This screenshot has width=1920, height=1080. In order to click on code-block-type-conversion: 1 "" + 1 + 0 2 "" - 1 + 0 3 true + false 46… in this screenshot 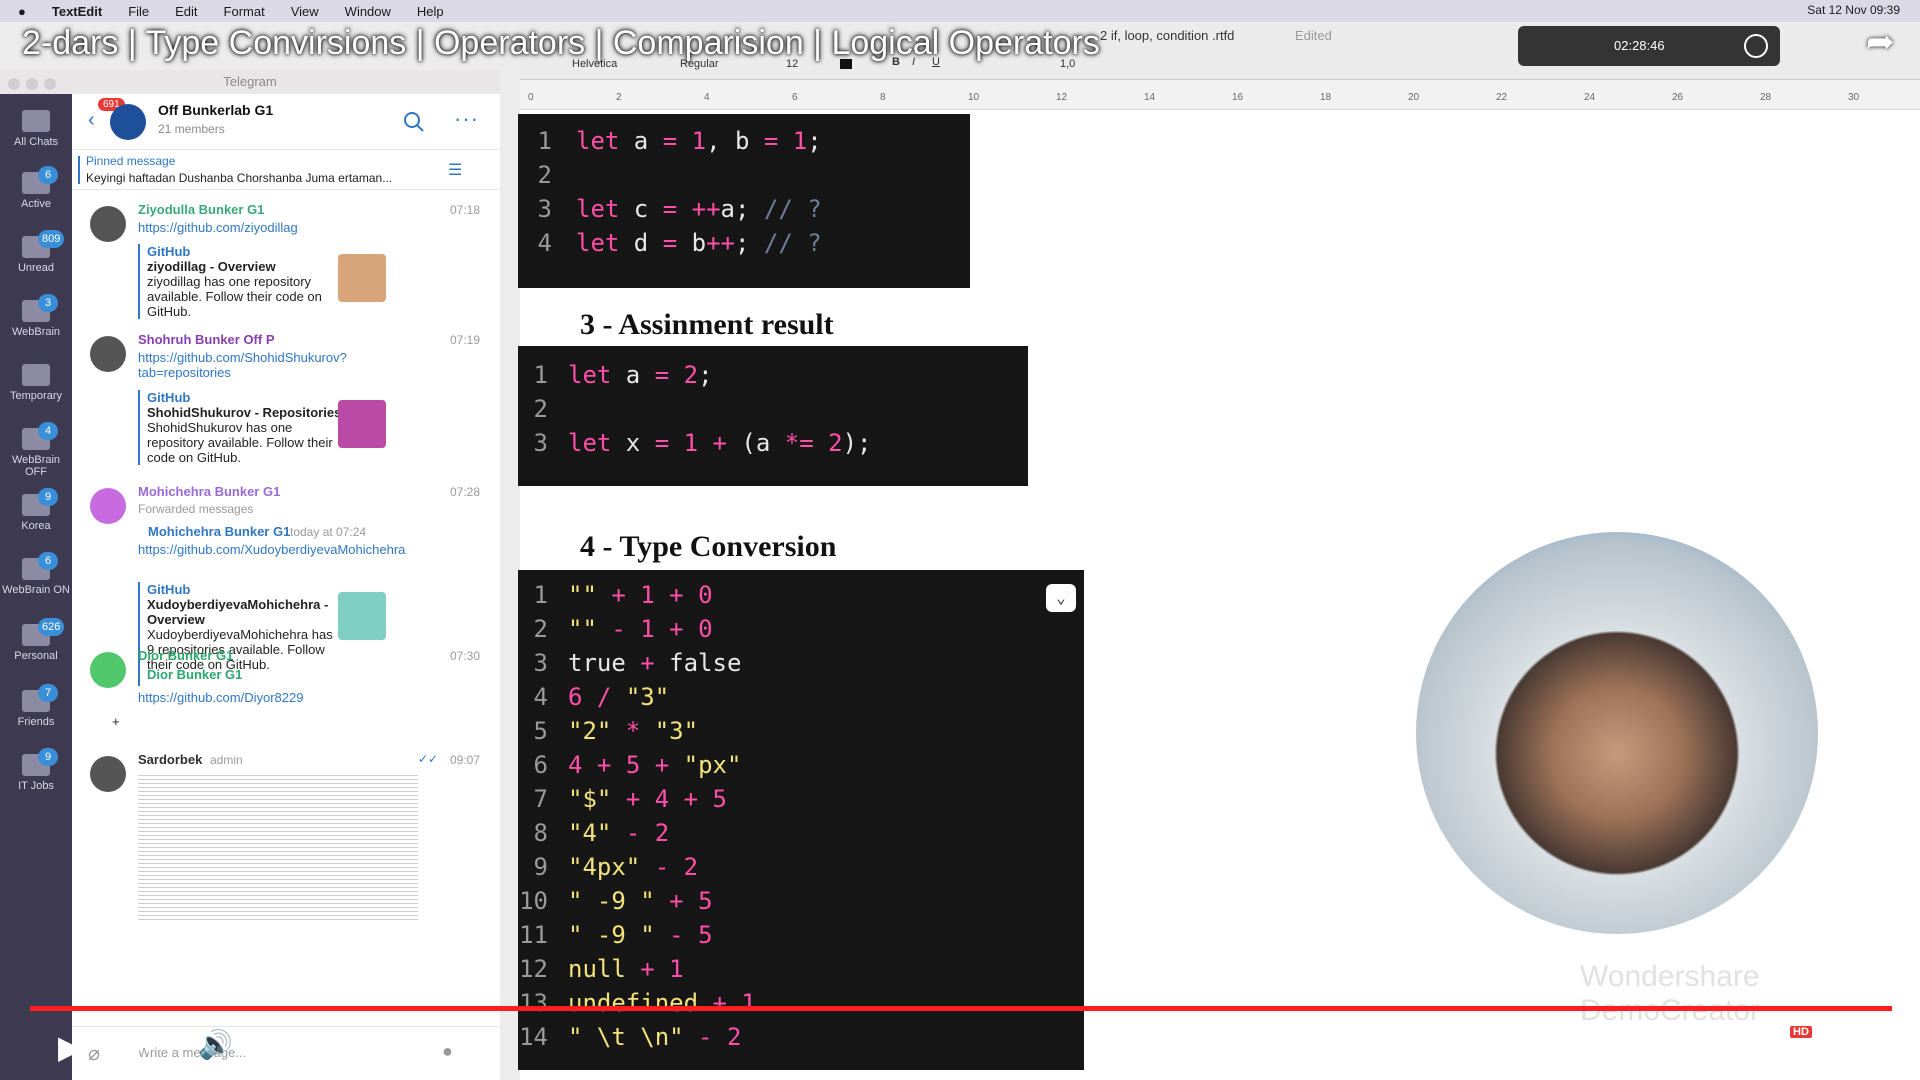, I will do `click(801, 820)`.